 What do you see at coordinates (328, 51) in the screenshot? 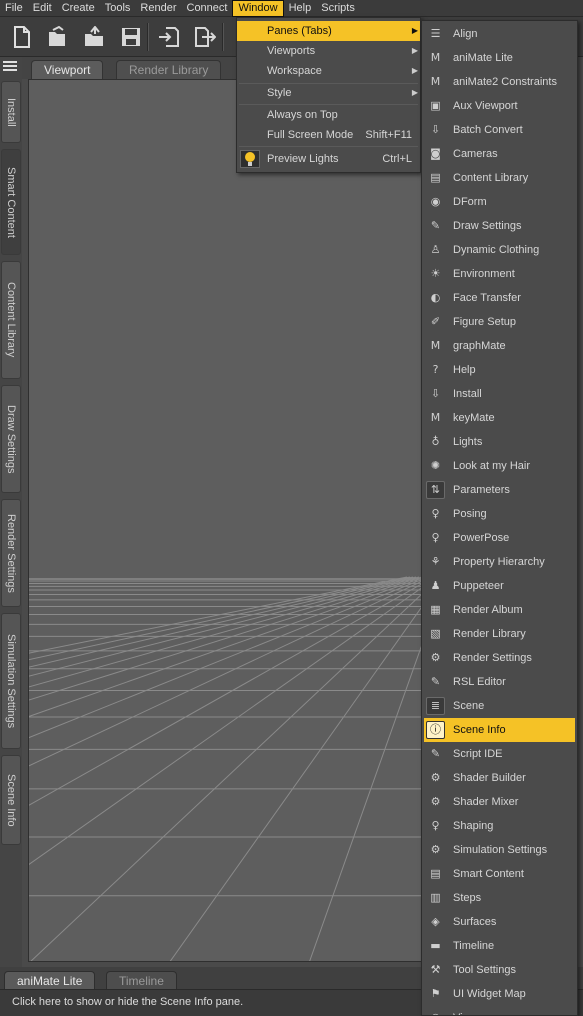
I see `menu-item-viewports: Viewports ▶` at bounding box center [328, 51].